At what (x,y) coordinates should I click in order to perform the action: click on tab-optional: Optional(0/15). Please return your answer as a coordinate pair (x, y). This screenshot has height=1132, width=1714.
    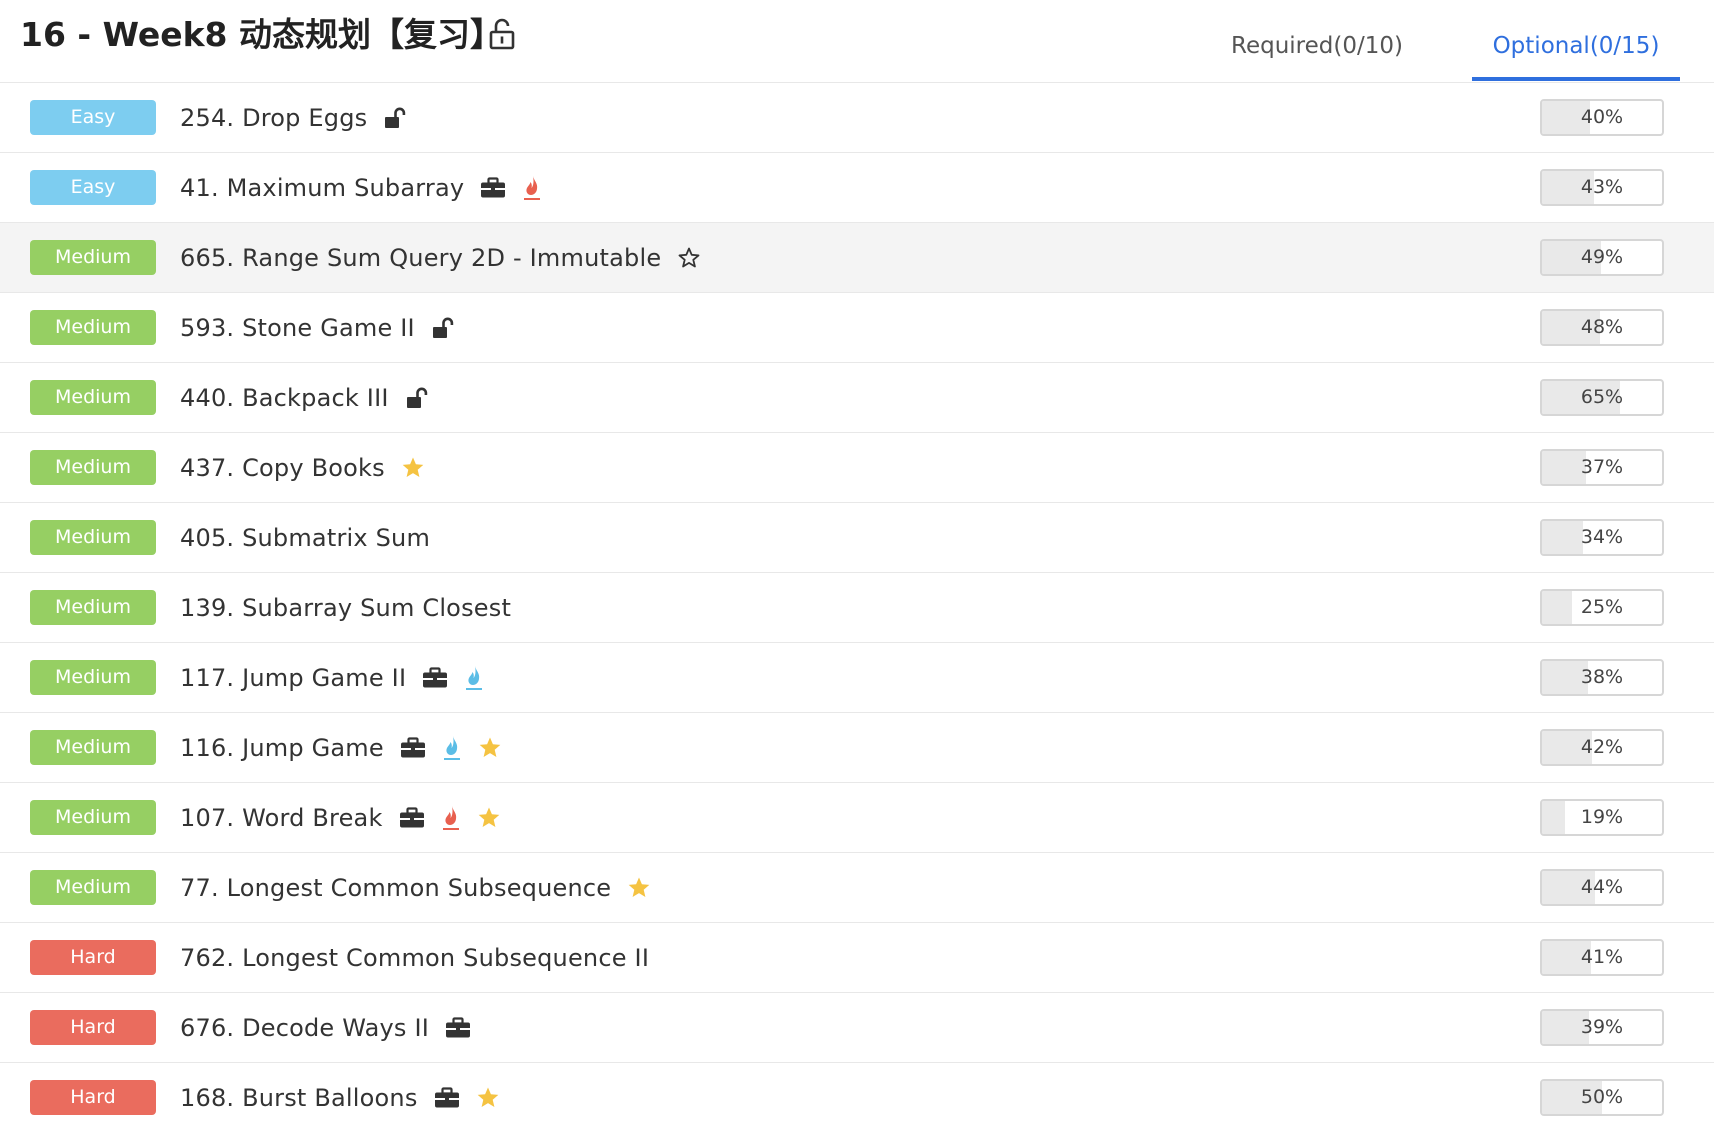
    Looking at the image, I should click on (1576, 47).